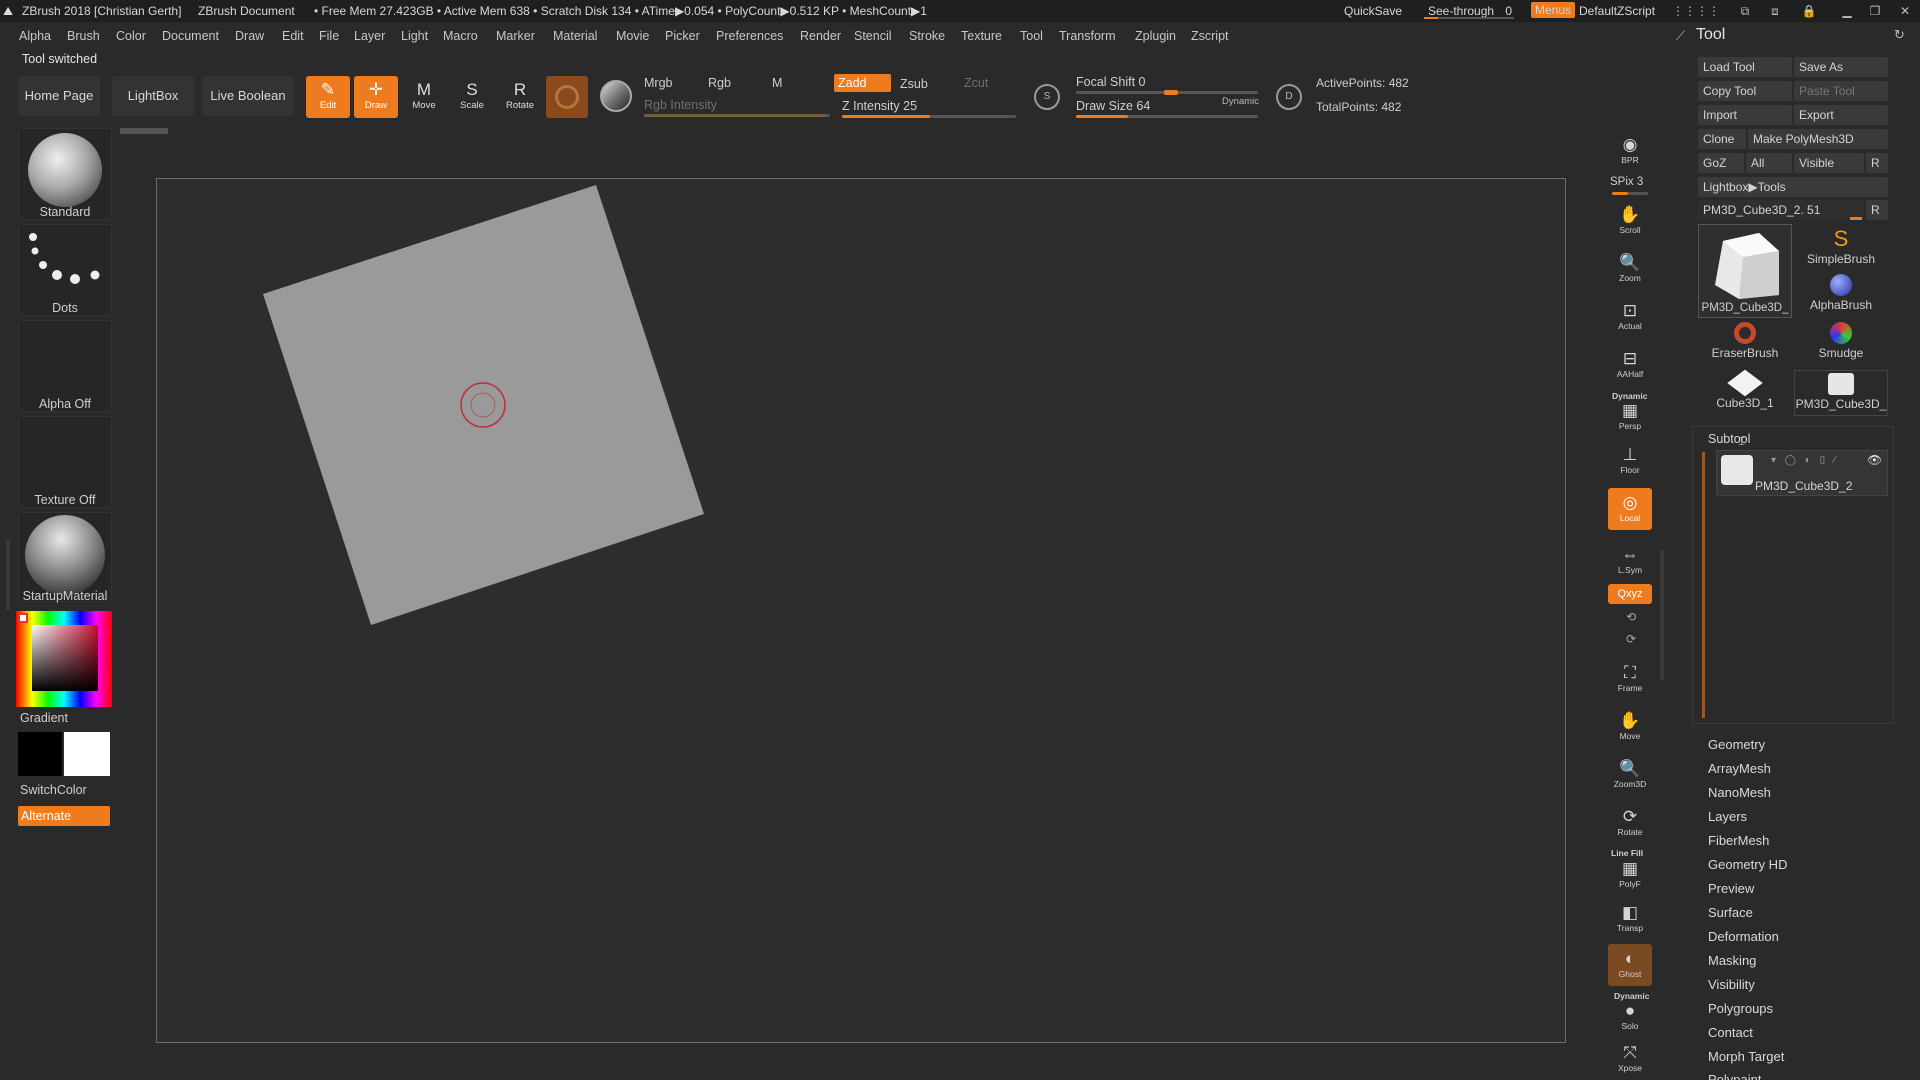 This screenshot has height=1080, width=1920. Describe the element at coordinates (1684, 11) in the screenshot. I see `layout-bars-icon: ⋮⋮` at that location.